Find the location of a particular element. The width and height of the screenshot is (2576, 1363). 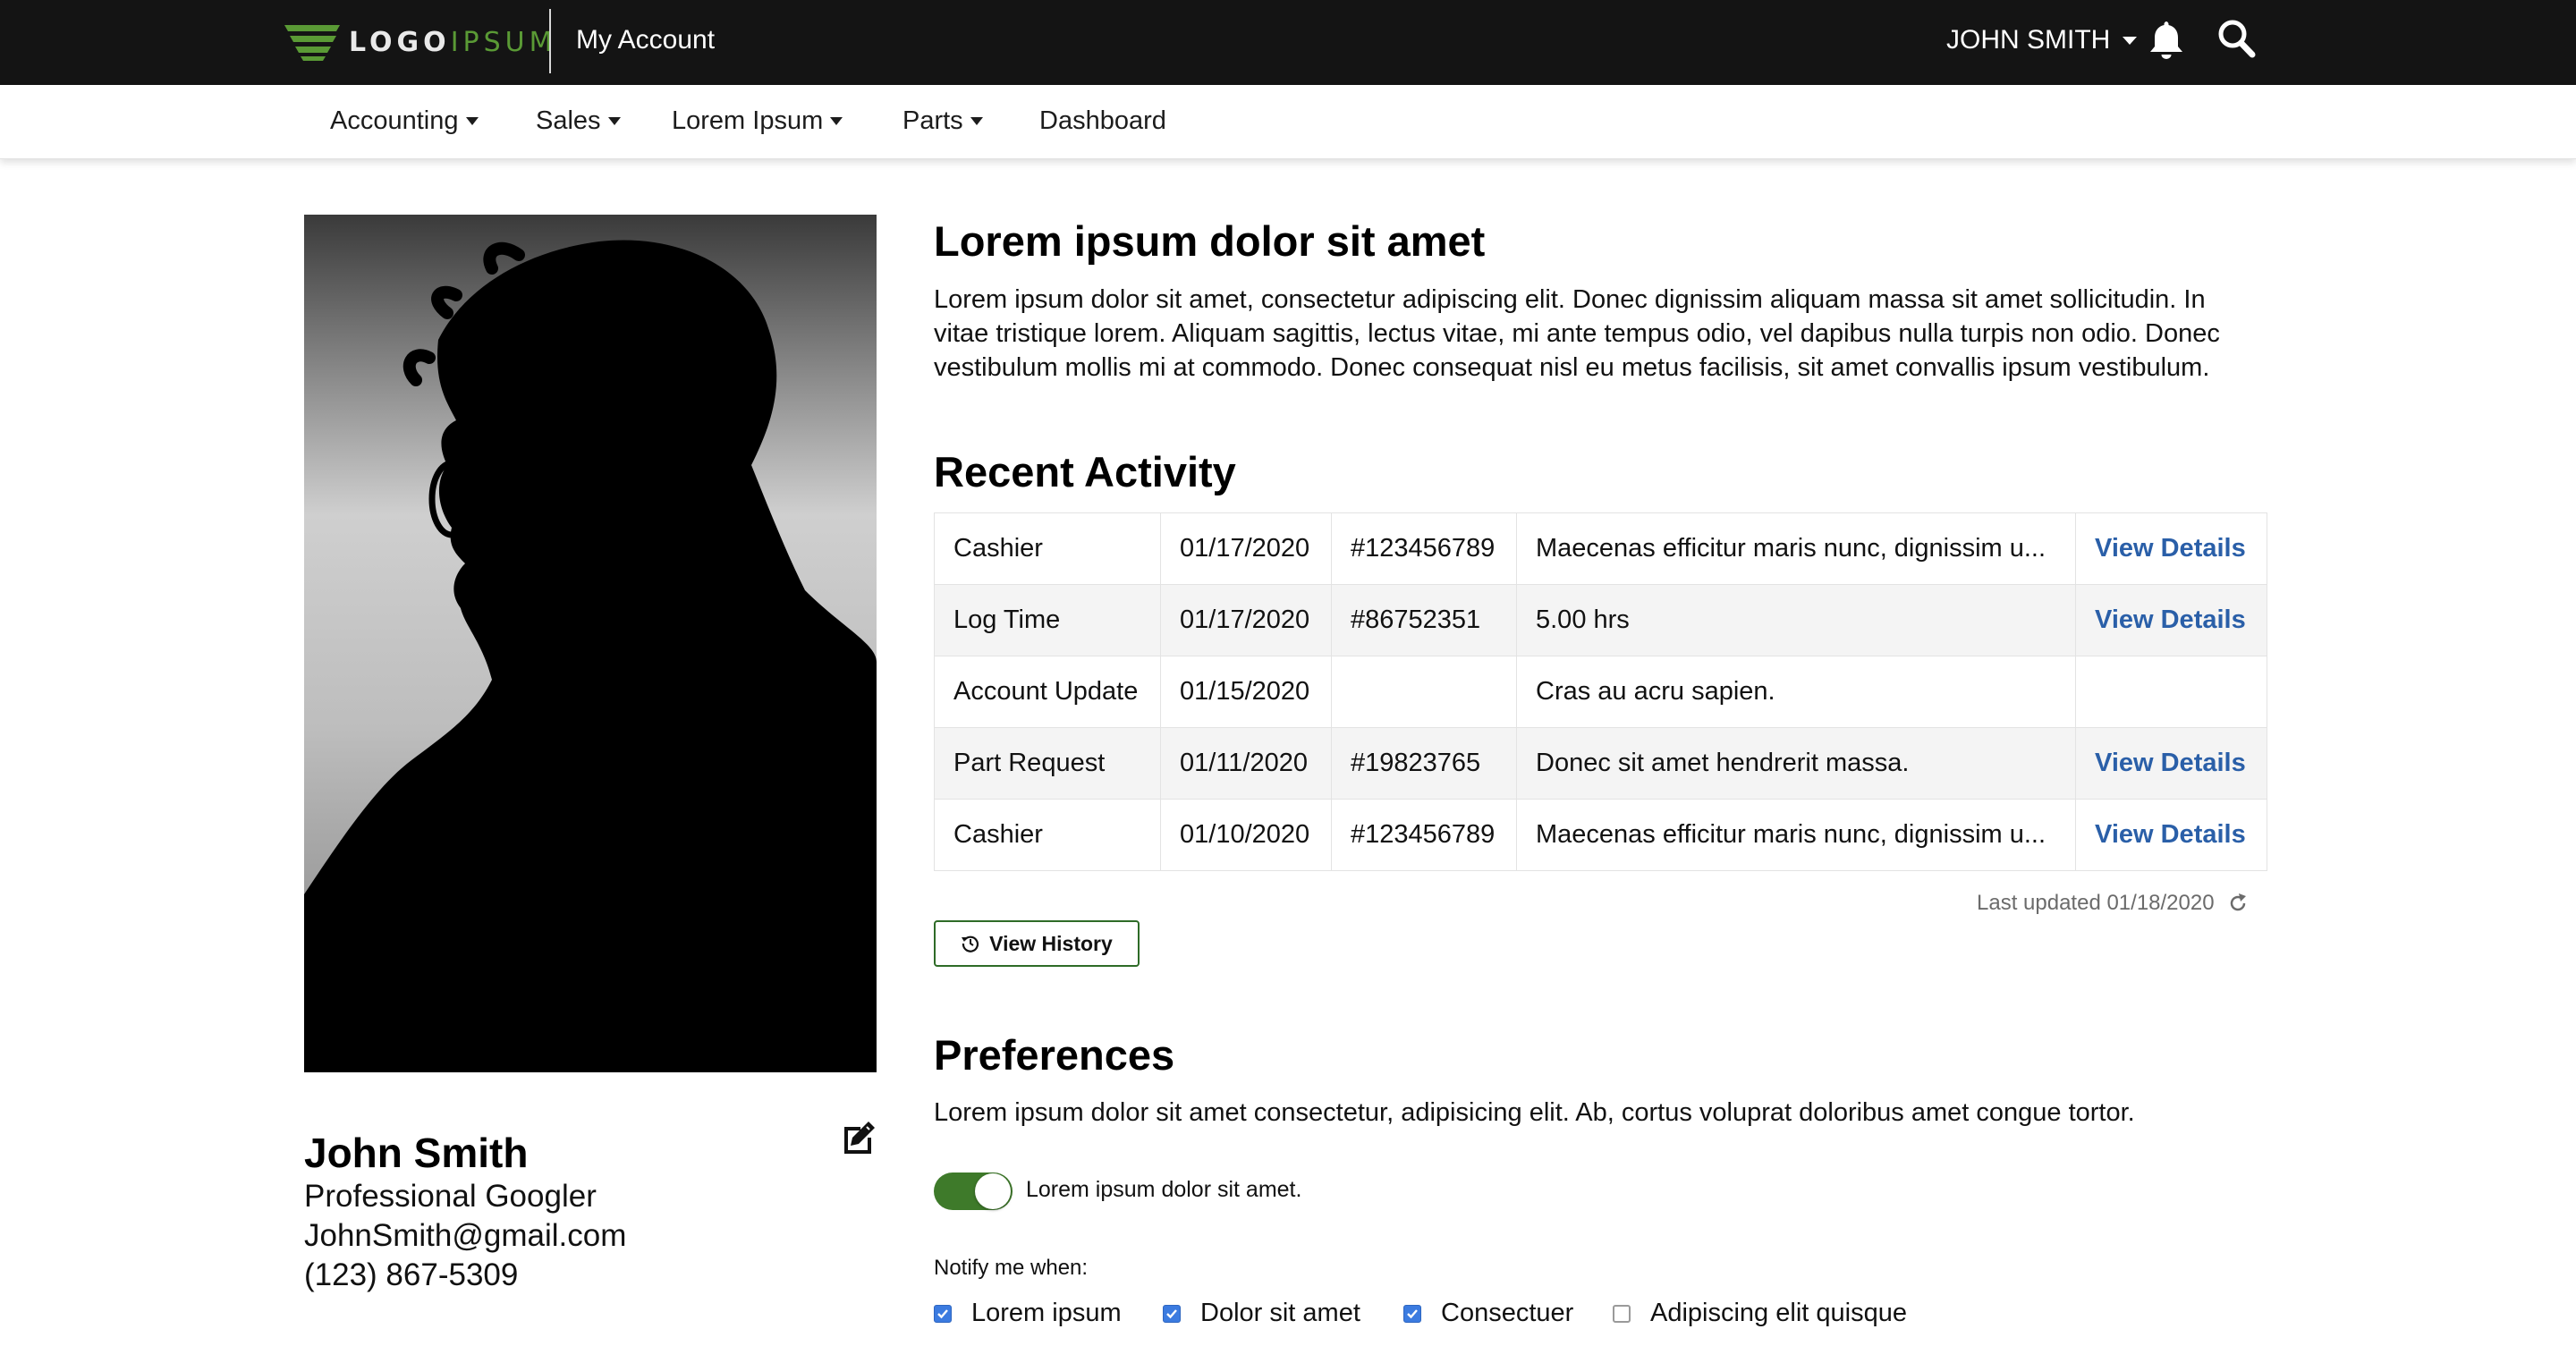

notify-option-lorem-ipsum: Lorem ipsum is located at coordinates (1028, 1313).